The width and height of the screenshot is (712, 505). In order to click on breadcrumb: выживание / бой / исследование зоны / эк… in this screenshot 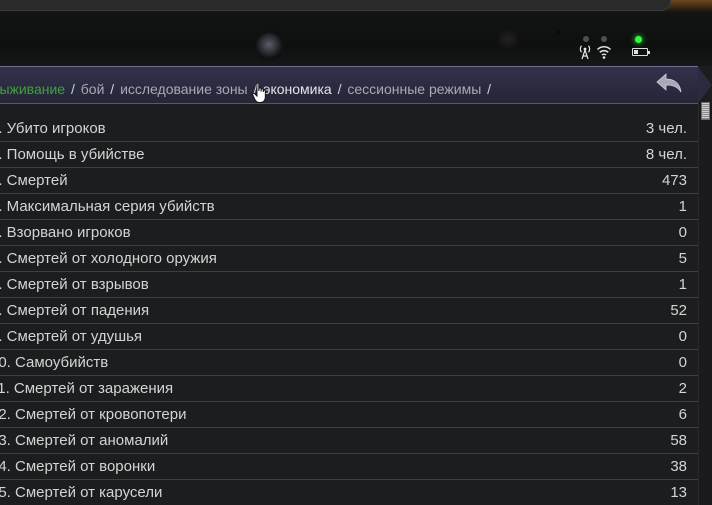, I will do `click(246, 89)`.